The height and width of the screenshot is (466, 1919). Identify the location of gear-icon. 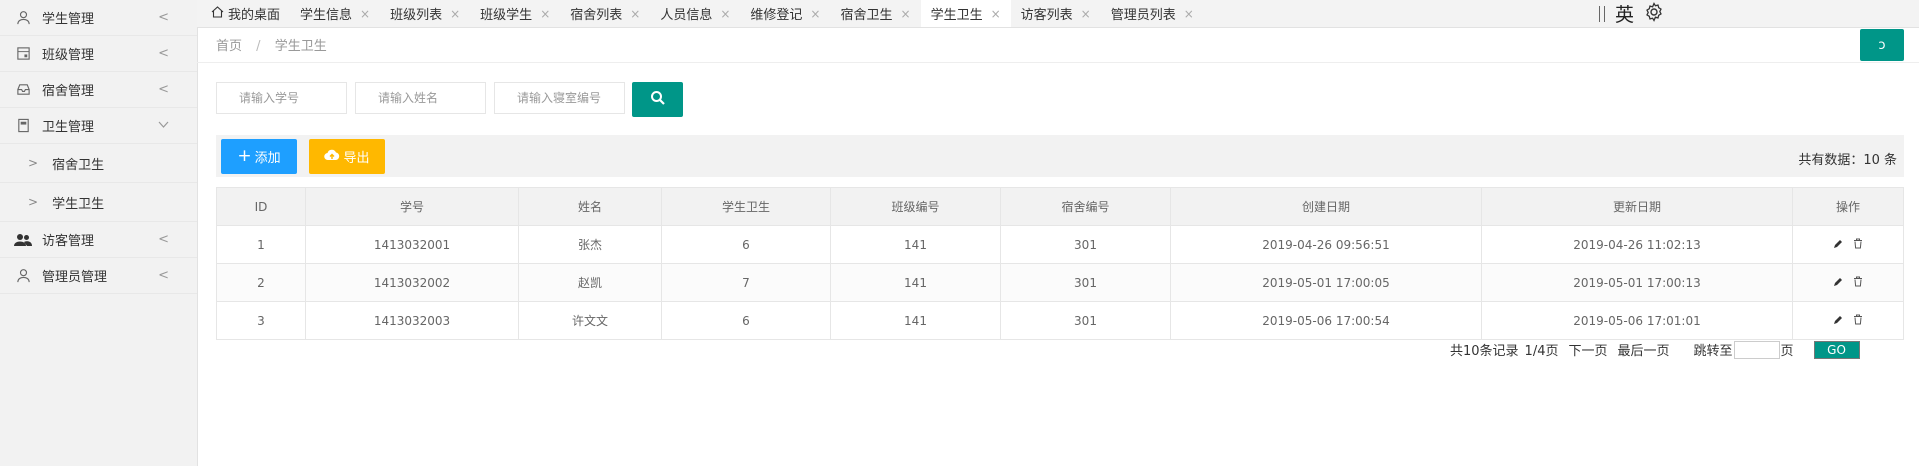
(1654, 13).